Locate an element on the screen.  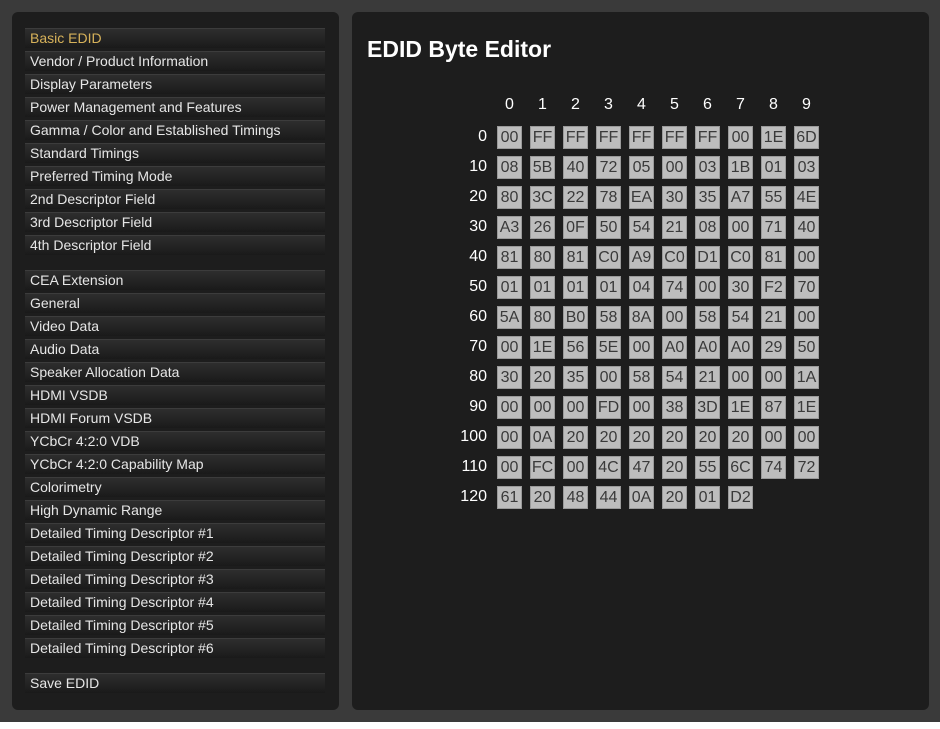
byte-cell: A7 is located at coordinates (740, 197).